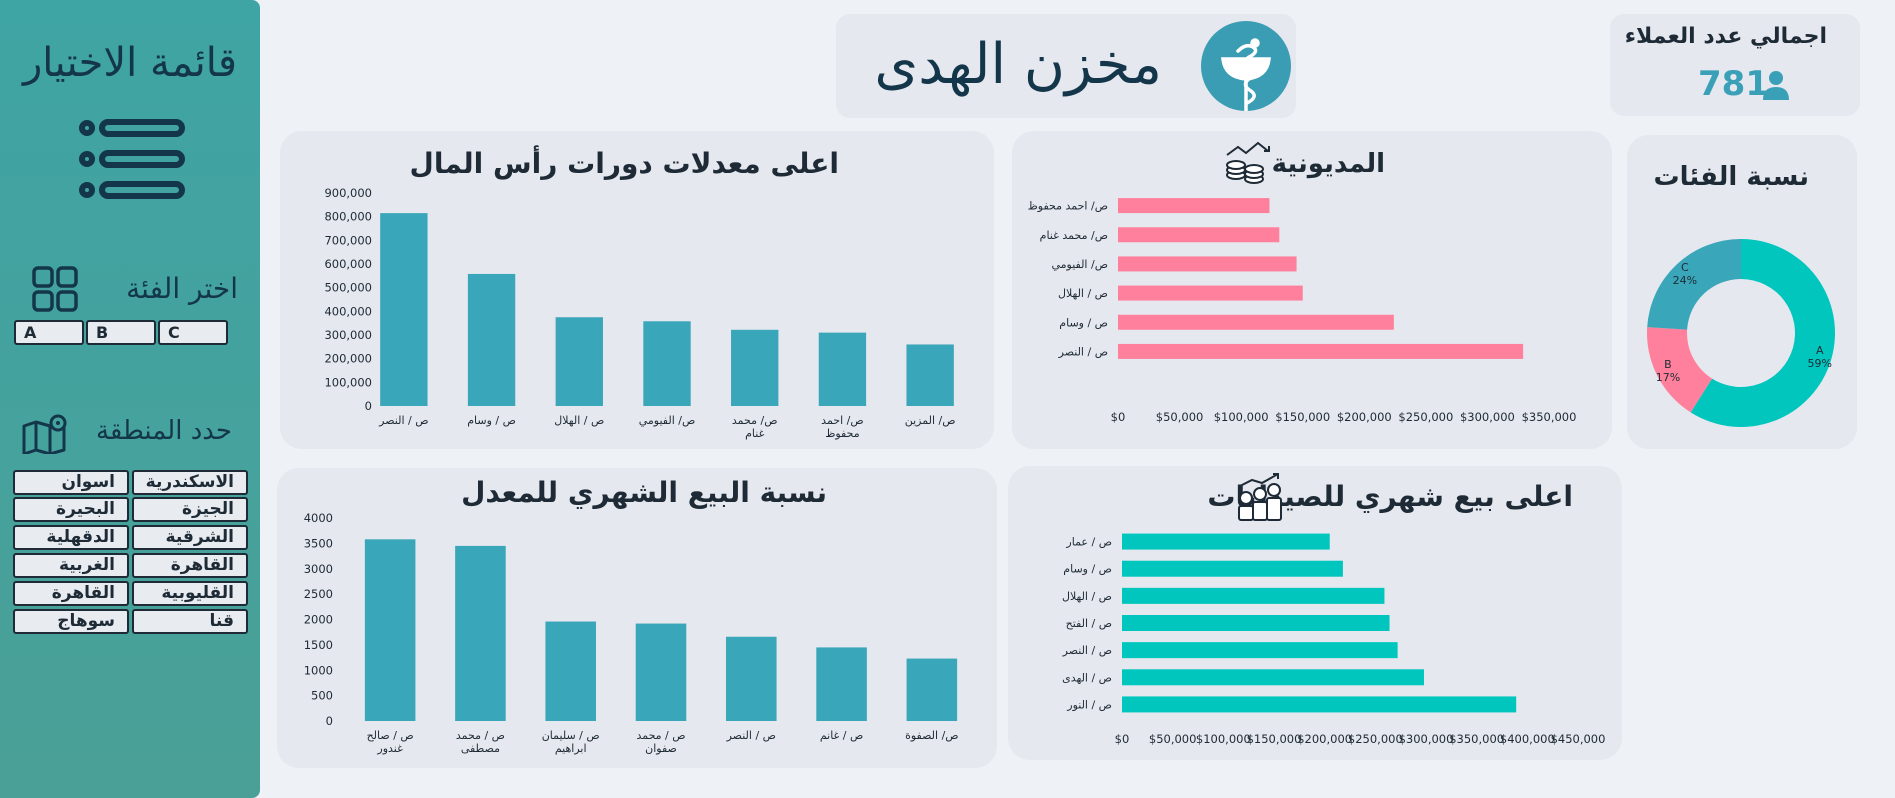 The image size is (1895, 798). What do you see at coordinates (44, 434) in the screenshot?
I see `map-pin-icon` at bounding box center [44, 434].